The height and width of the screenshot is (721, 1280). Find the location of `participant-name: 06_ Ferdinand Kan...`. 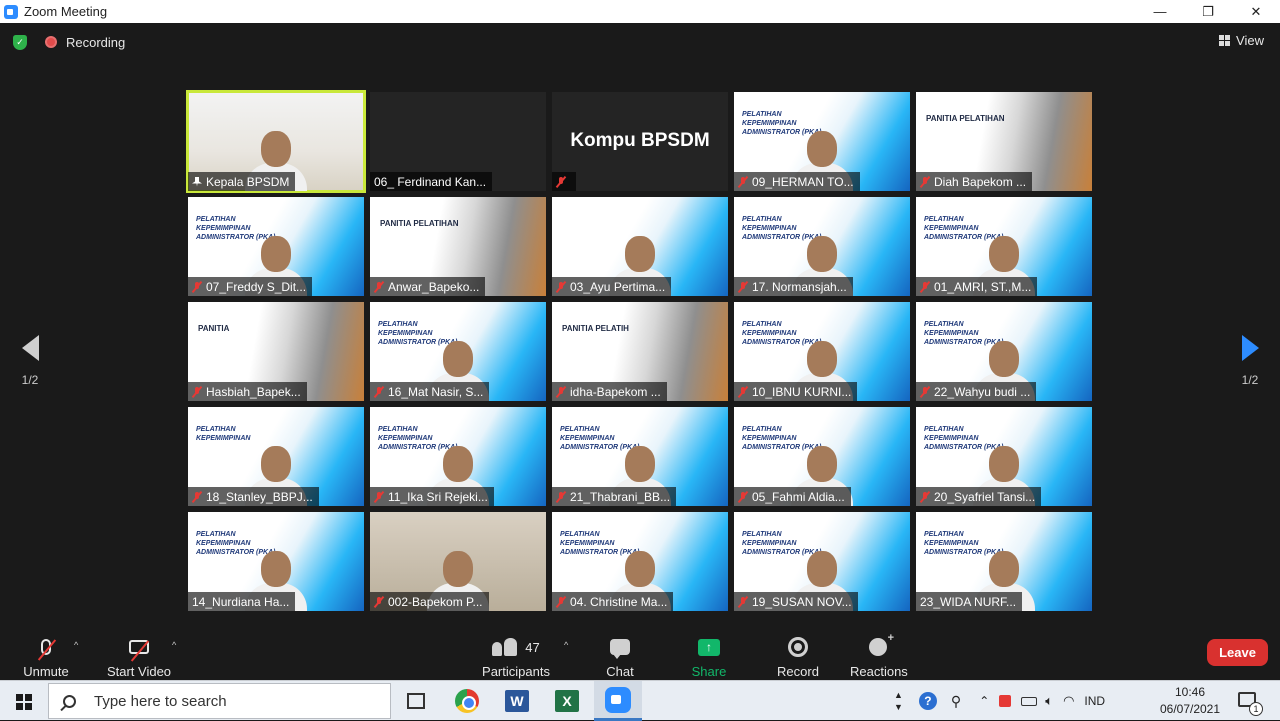

participant-name: 06_ Ferdinand Kan... is located at coordinates (430, 181).